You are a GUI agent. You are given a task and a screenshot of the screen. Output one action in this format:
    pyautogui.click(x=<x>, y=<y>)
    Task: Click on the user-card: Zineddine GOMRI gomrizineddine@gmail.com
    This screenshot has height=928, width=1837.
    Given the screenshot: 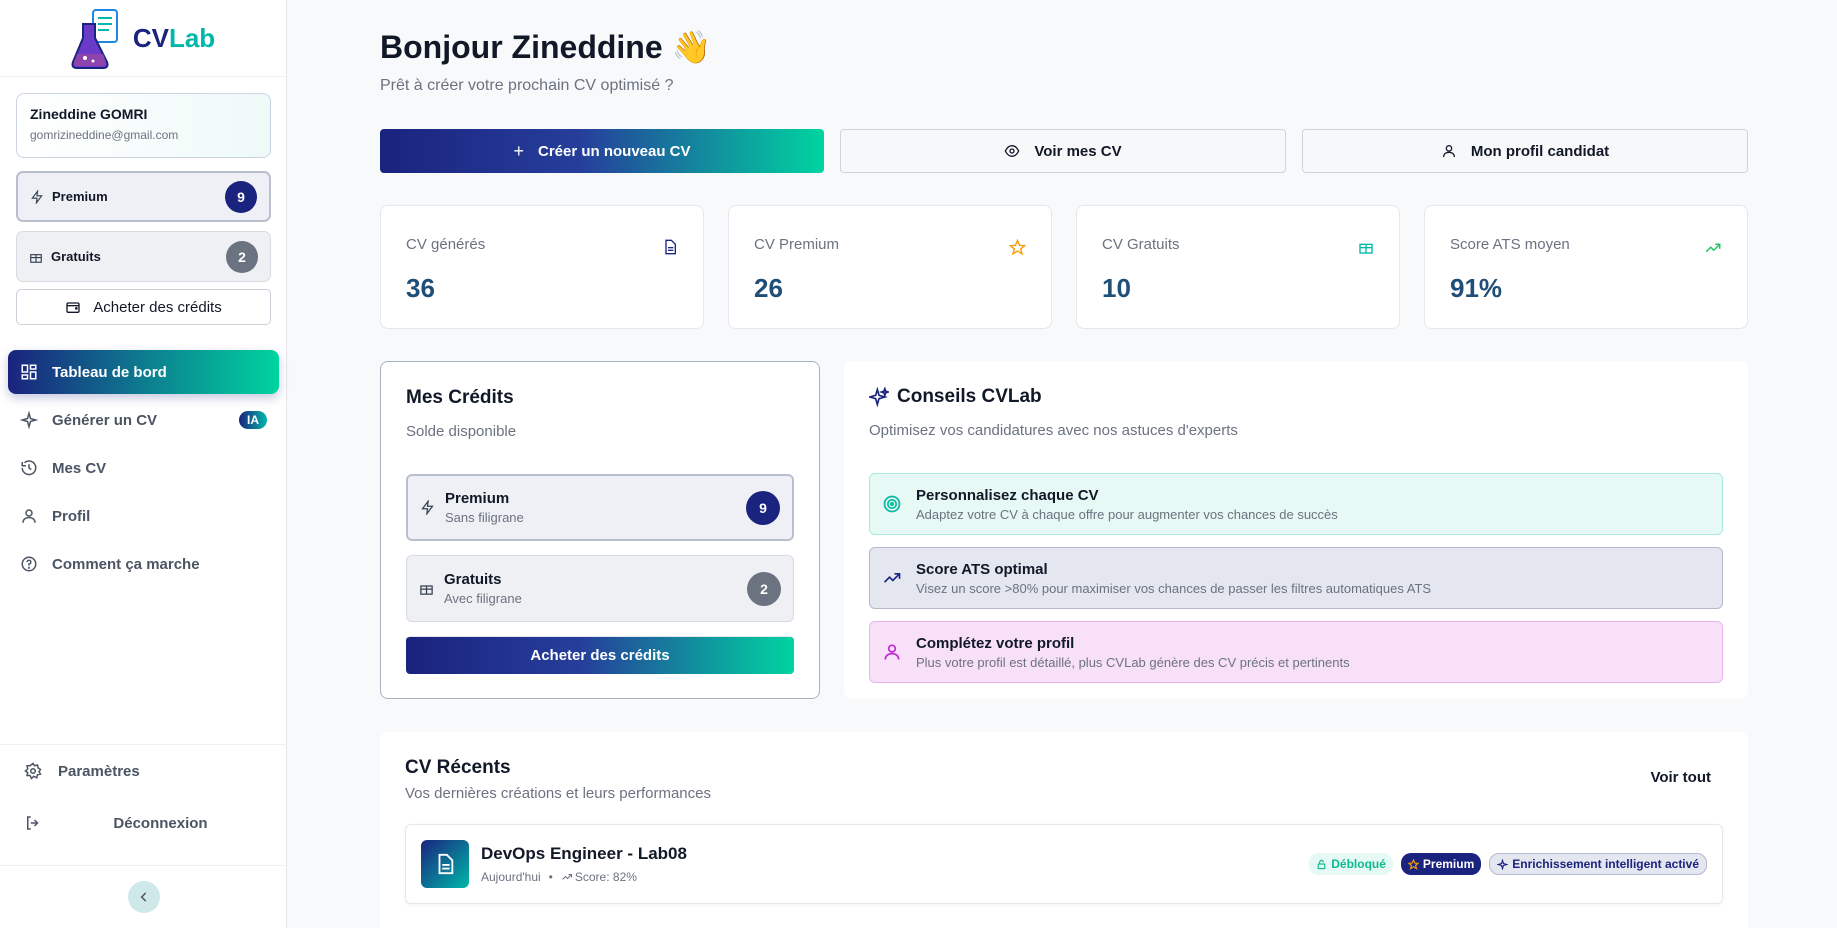 What is the action you would take?
    pyautogui.click(x=143, y=125)
    